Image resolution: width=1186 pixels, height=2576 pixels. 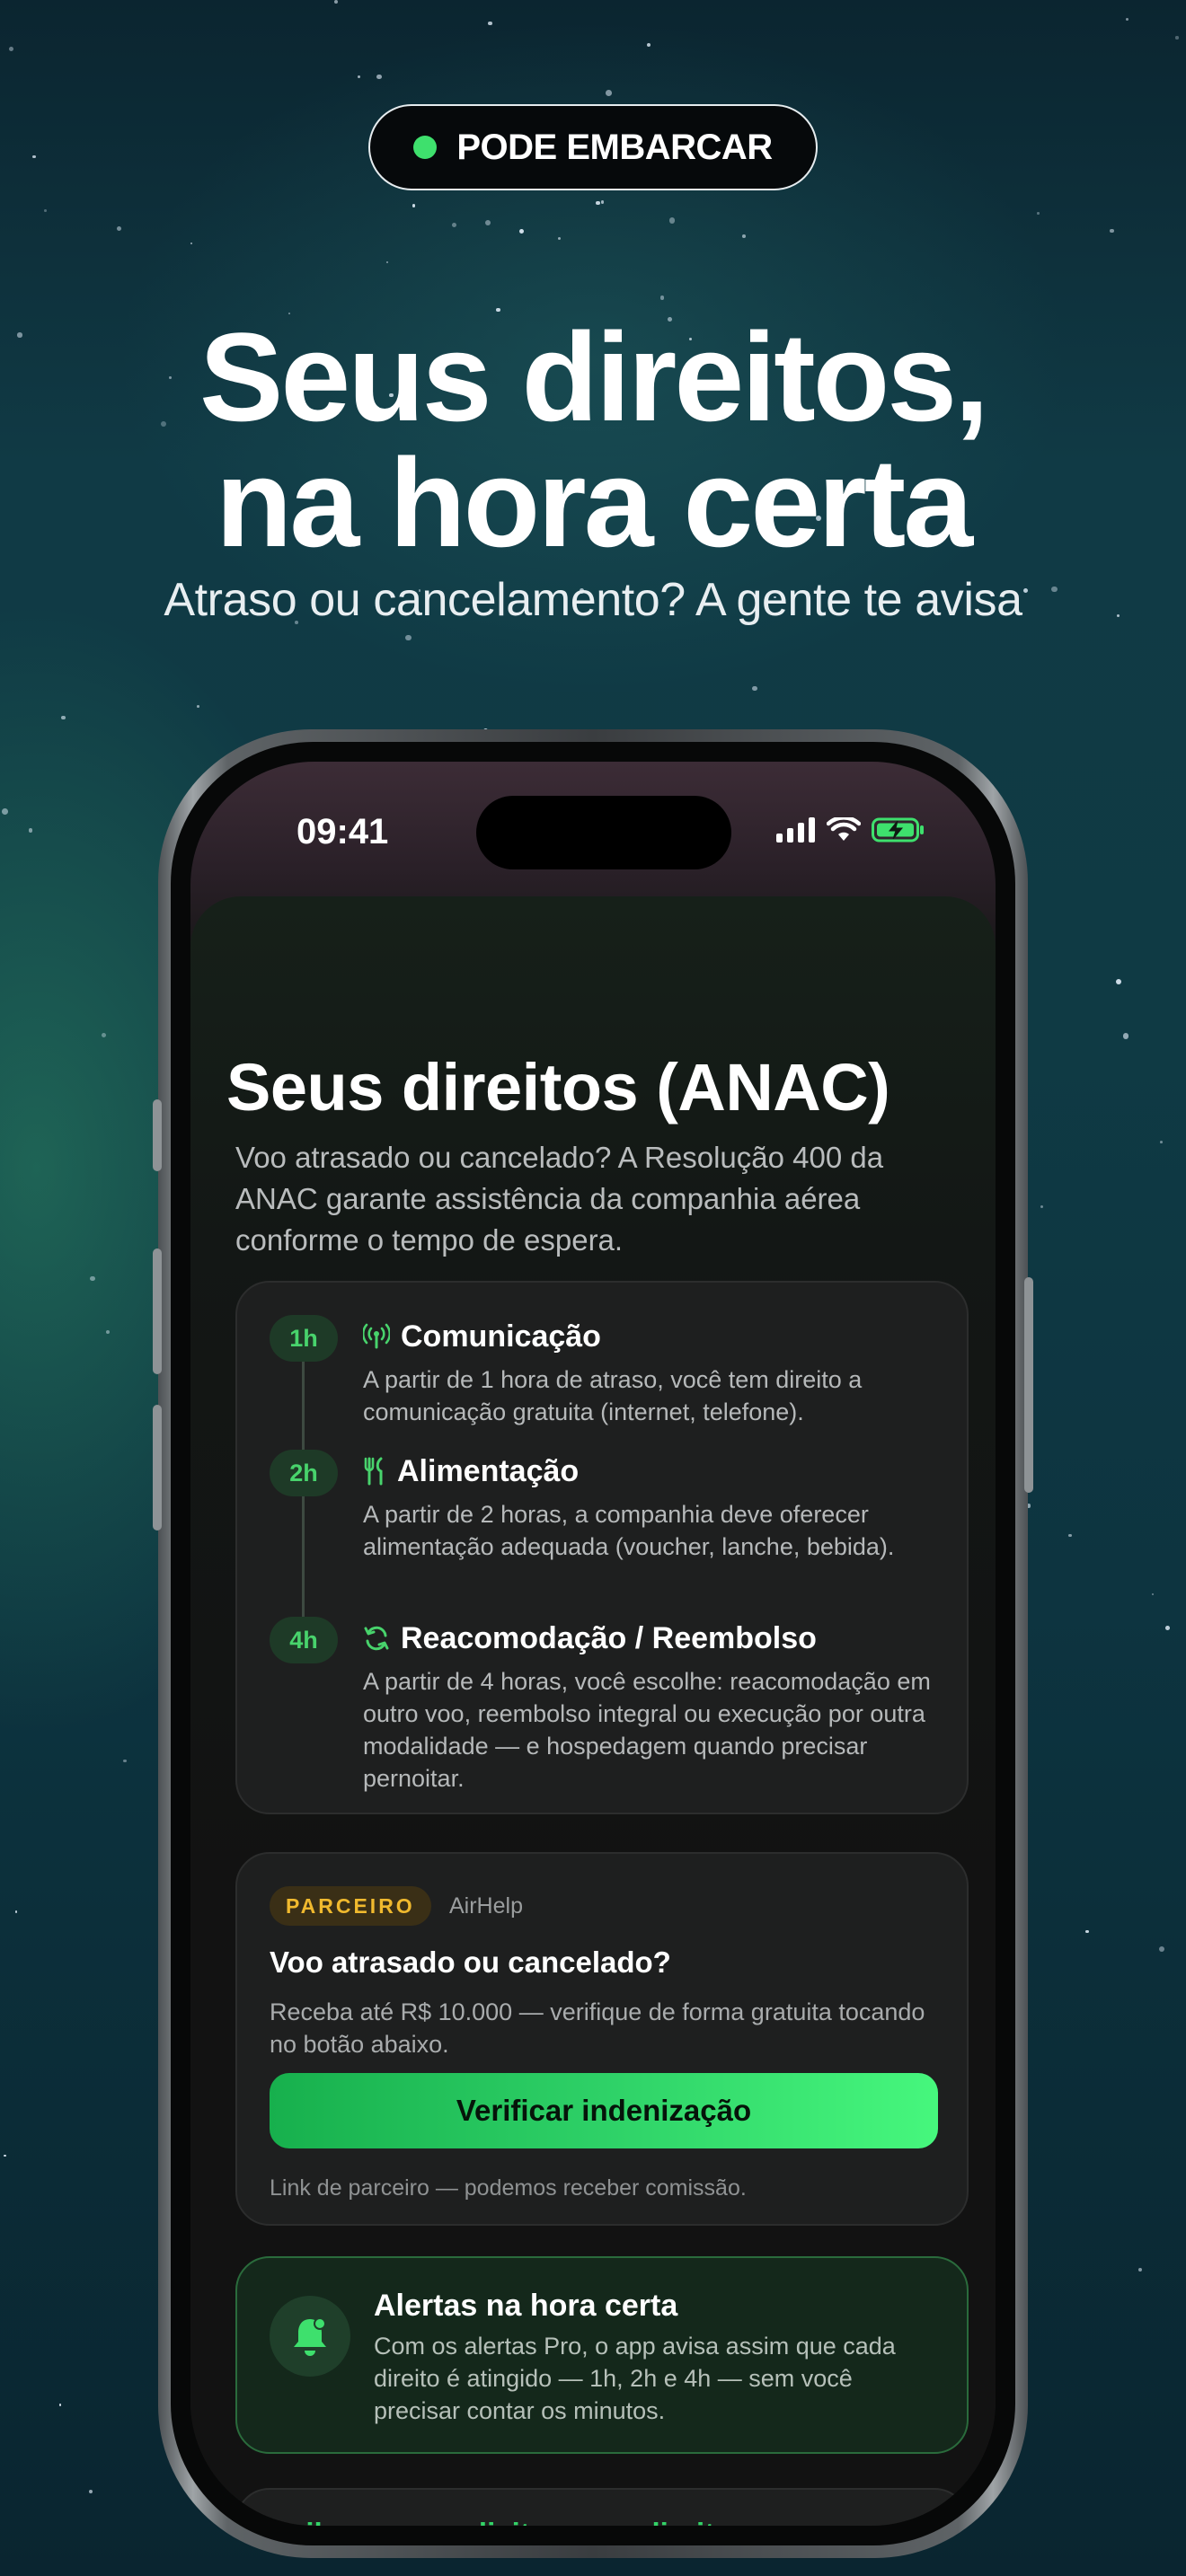 What do you see at coordinates (898, 829) in the screenshot?
I see `battery-charging-icon` at bounding box center [898, 829].